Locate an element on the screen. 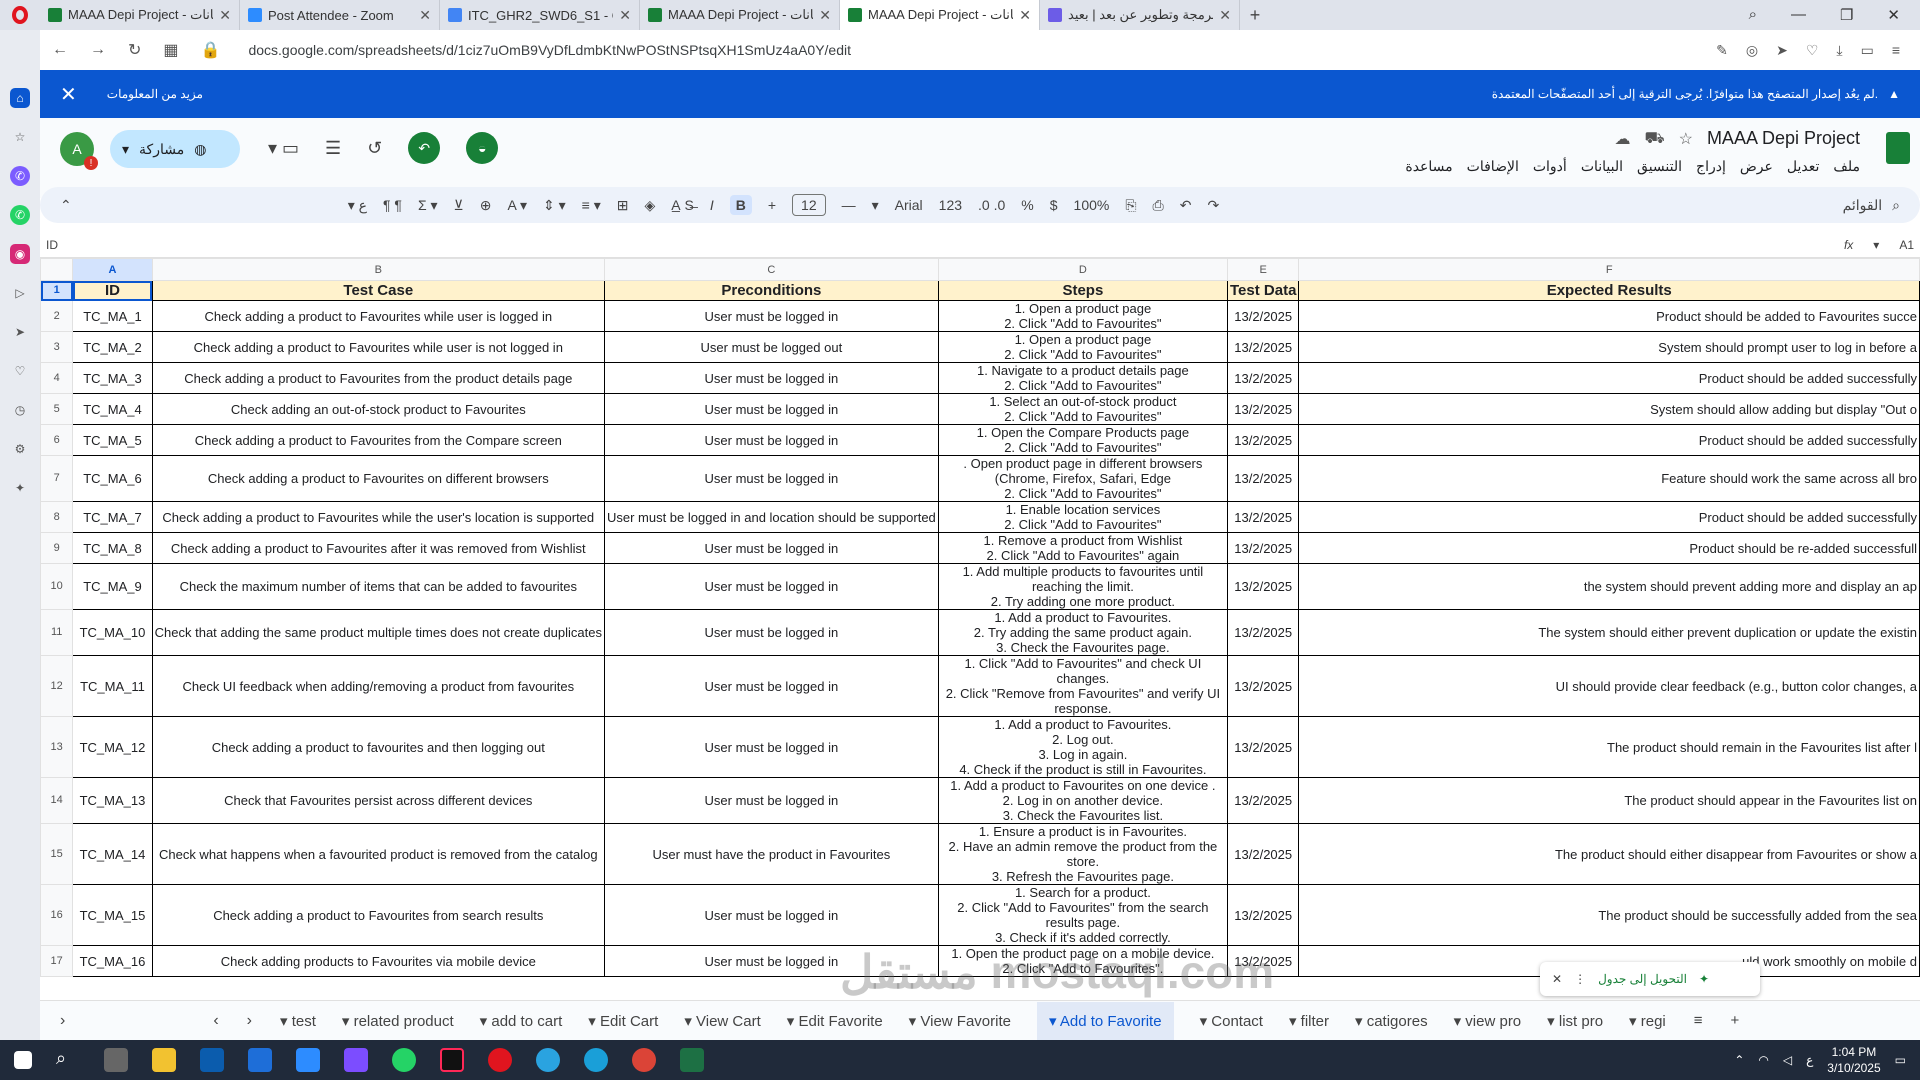 Image resolution: width=1920 pixels, height=1080 pixels. row-header: 13 is located at coordinates (57, 747).